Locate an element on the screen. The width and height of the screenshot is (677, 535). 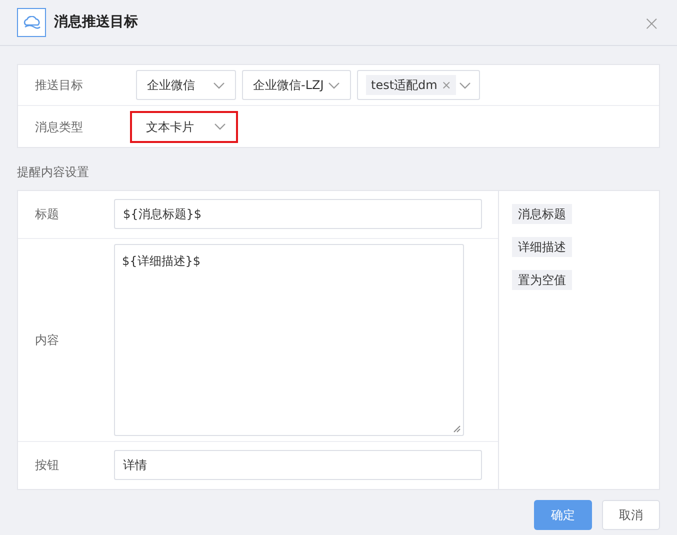
tag-select-field: test适配dm × is located at coordinates (418, 85).